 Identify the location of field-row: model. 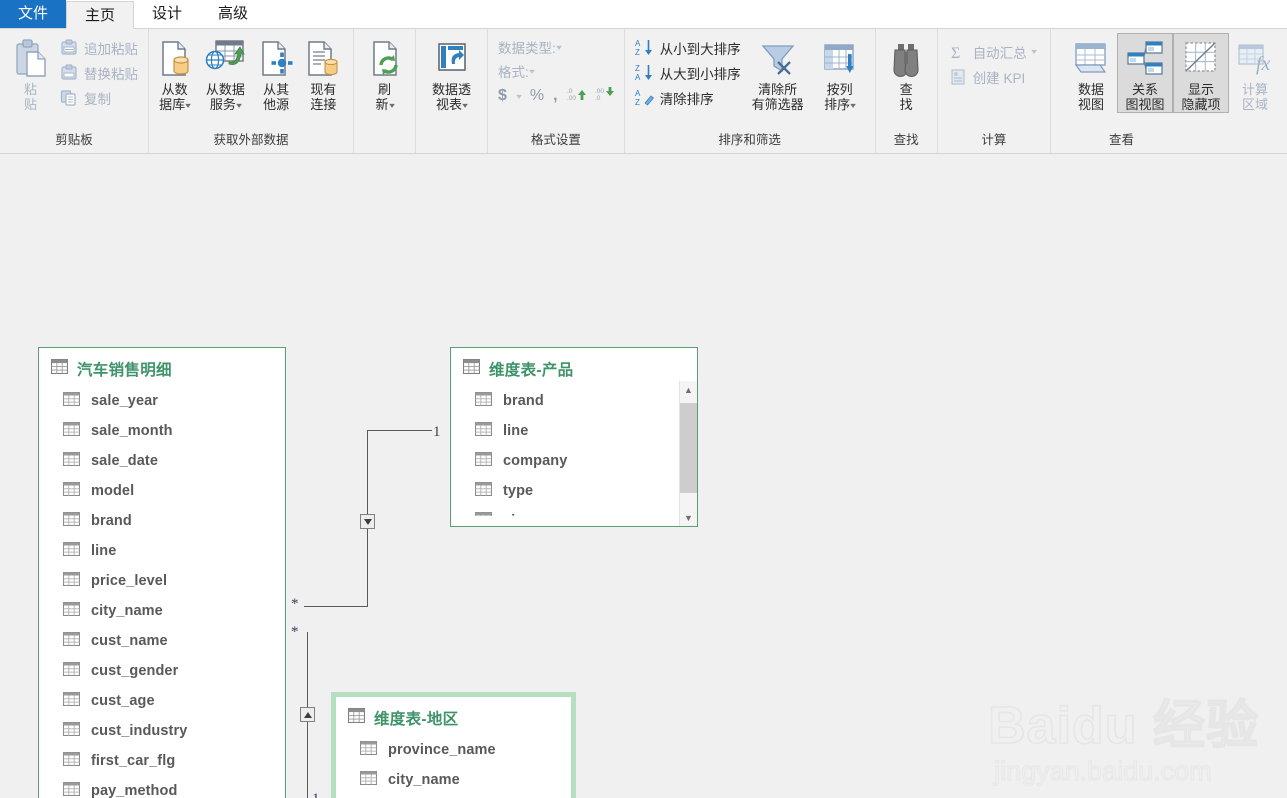
(173, 491).